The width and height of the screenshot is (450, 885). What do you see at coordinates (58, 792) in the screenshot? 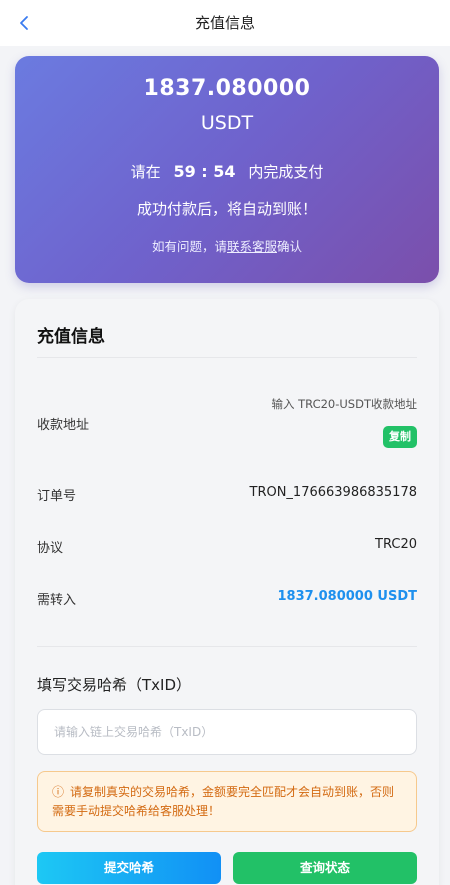
I see `info-circle-icon: ⓘ` at bounding box center [58, 792].